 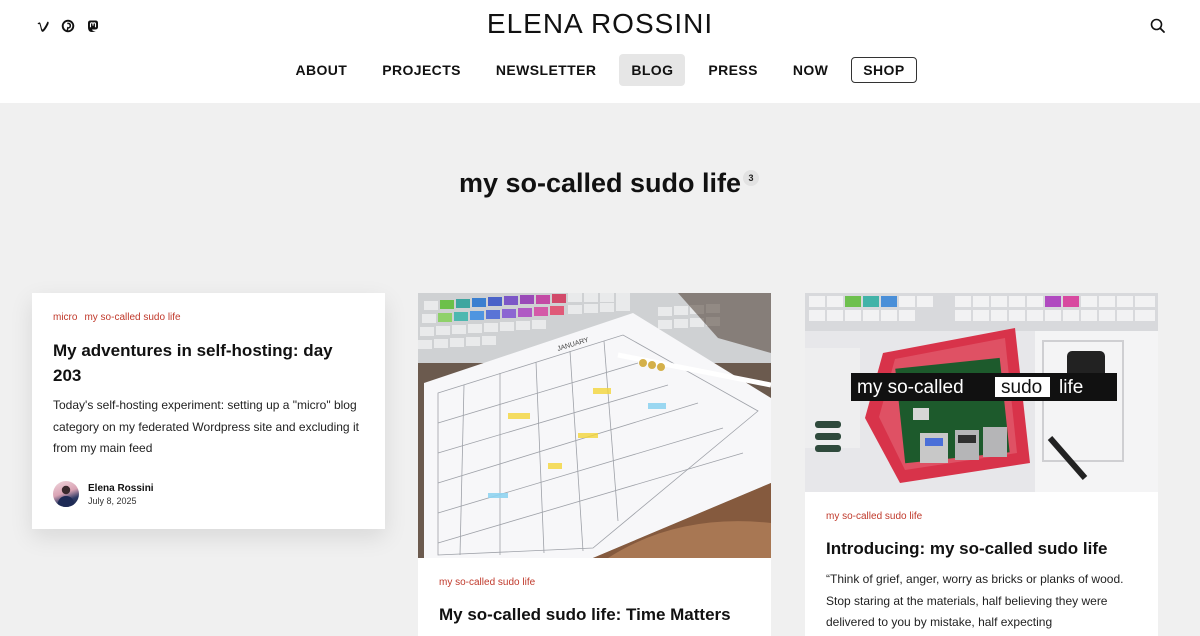 What do you see at coordinates (884, 70) in the screenshot?
I see `nav-shop-button: SHOP` at bounding box center [884, 70].